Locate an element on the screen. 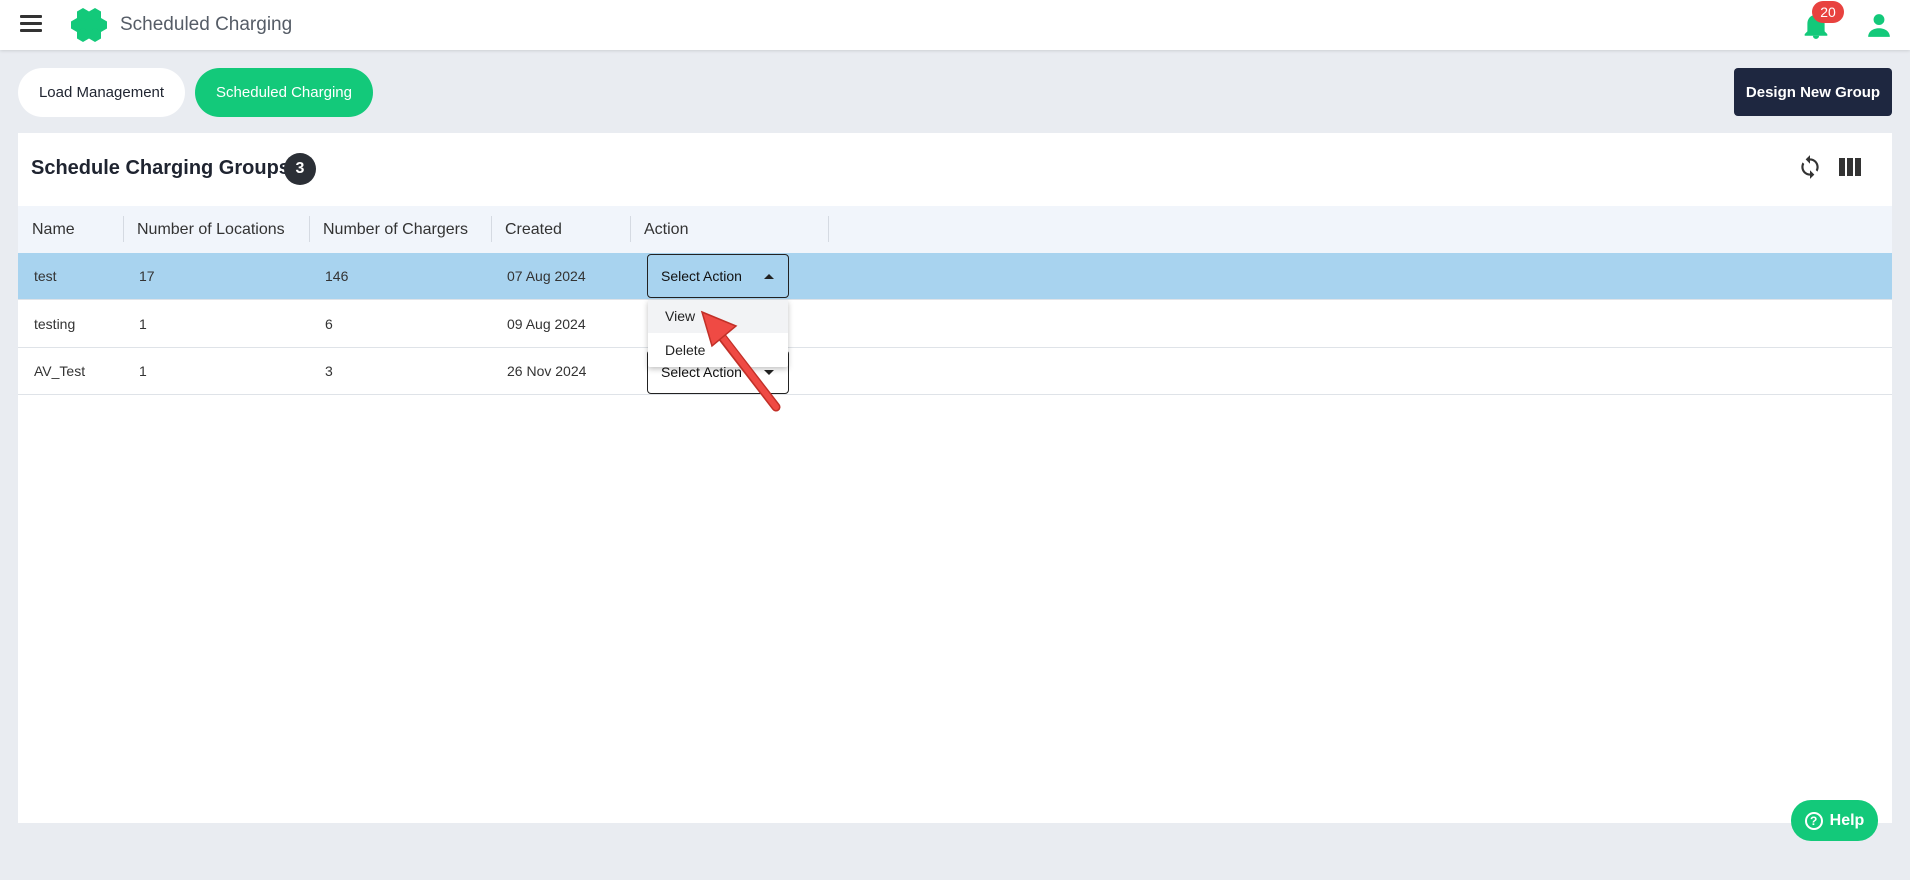  menu-item-delete: Delete is located at coordinates (718, 350).